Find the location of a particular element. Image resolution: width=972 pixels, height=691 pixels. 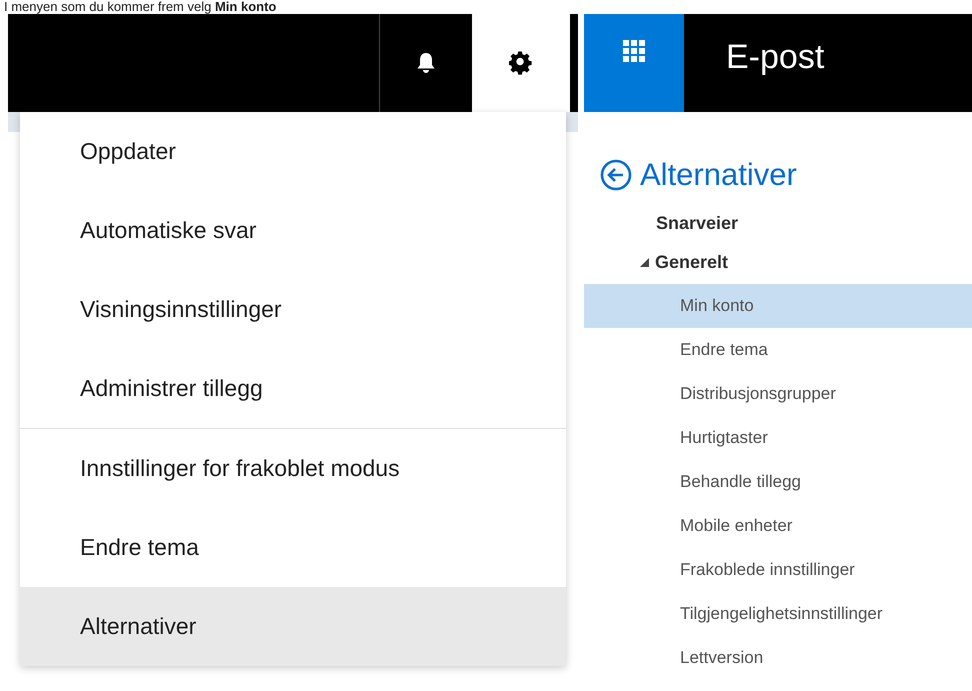

menu-item: Innstillinger for frakoblet modus is located at coordinates (293, 468).